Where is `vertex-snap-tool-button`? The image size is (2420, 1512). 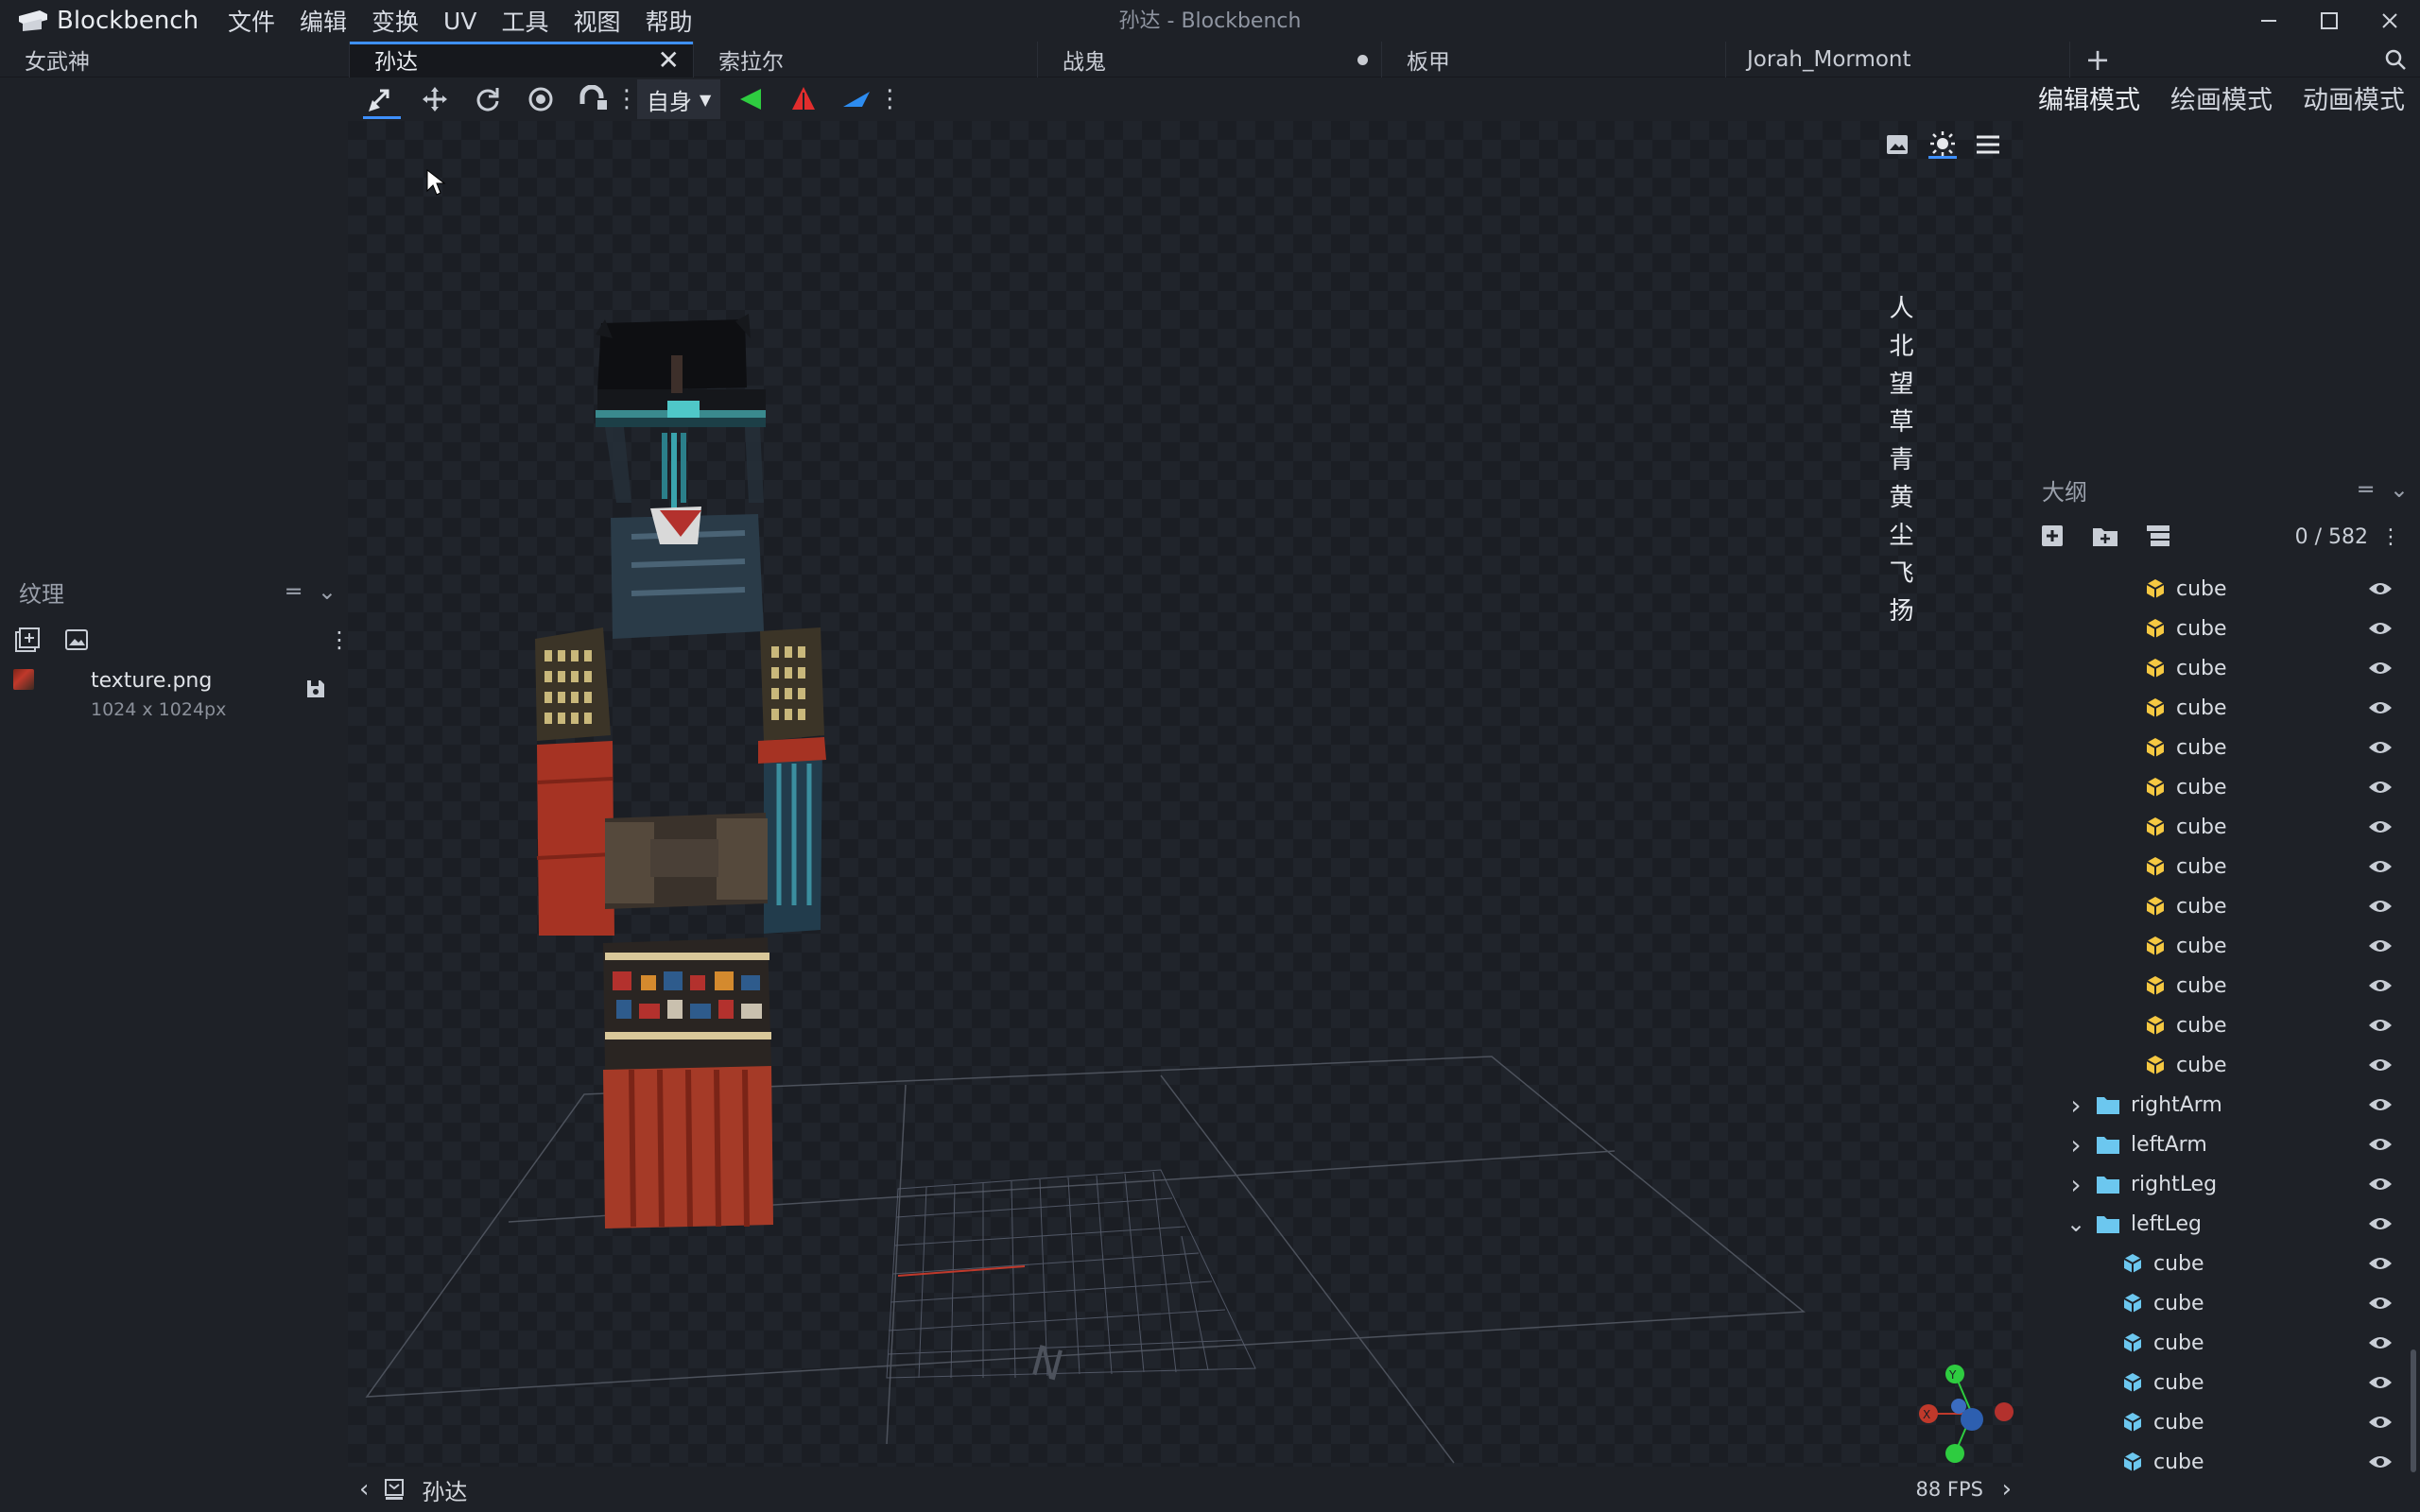
vertex-snap-tool-button is located at coordinates (593, 99).